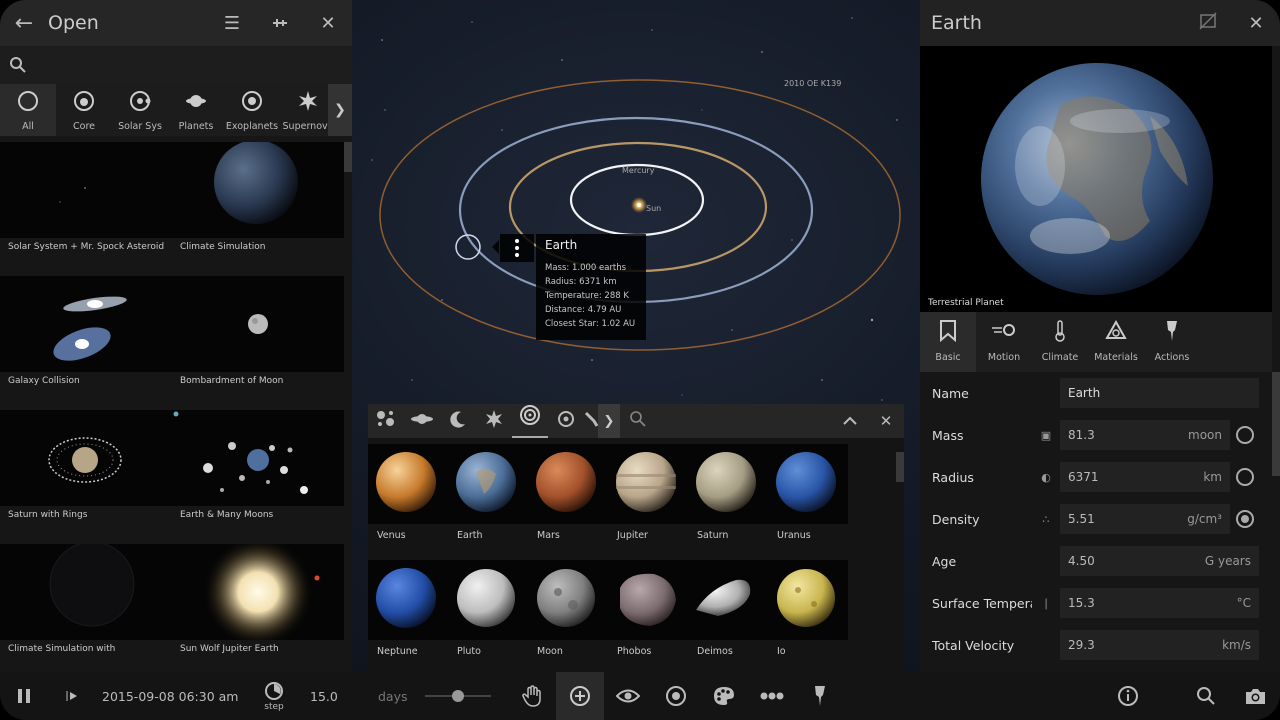  I want to click on simulation-label: Climate Simulation with, so click(62, 649).